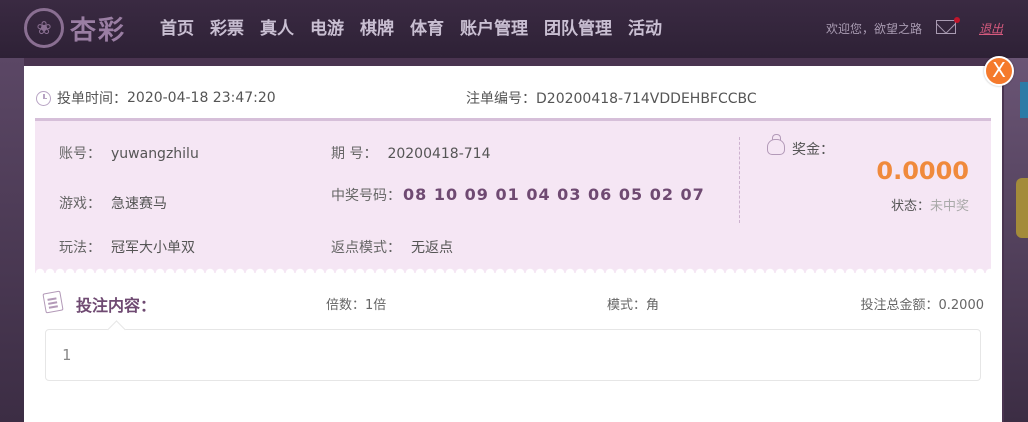 Image resolution: width=1028 pixels, height=422 pixels. I want to click on order-id-row: 注单编号：D20200418-714VDDEHBFCCBC, so click(611, 98).